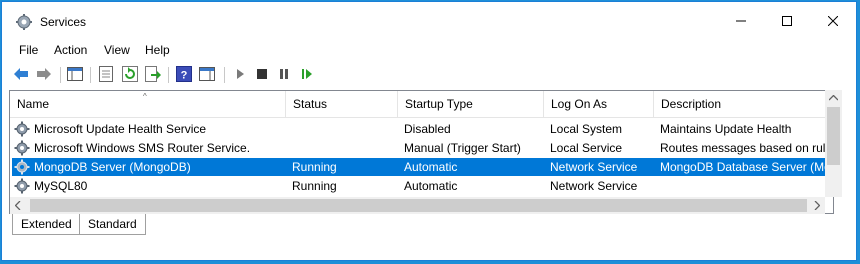 The image size is (860, 264). What do you see at coordinates (429, 75) in the screenshot?
I see `toolbar: ?` at bounding box center [429, 75].